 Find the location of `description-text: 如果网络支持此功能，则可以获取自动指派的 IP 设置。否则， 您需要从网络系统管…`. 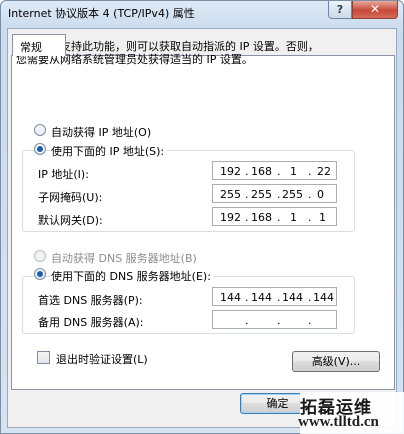

description-text: 如果网络支持此功能，则可以获取自动指派的 IP 设置。否则， 您需要从网络系统管… is located at coordinates (186, 53).